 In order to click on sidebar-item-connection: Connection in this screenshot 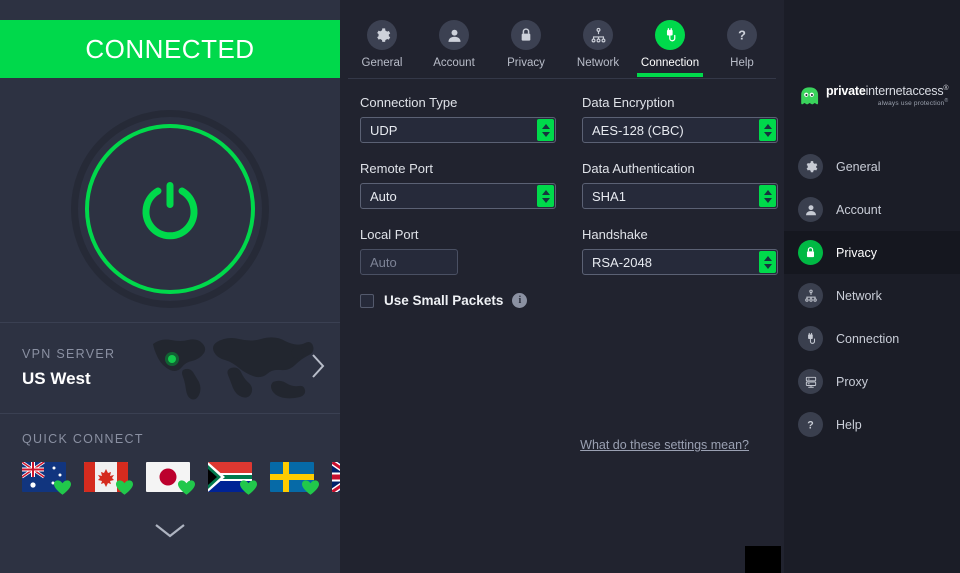, I will do `click(872, 338)`.